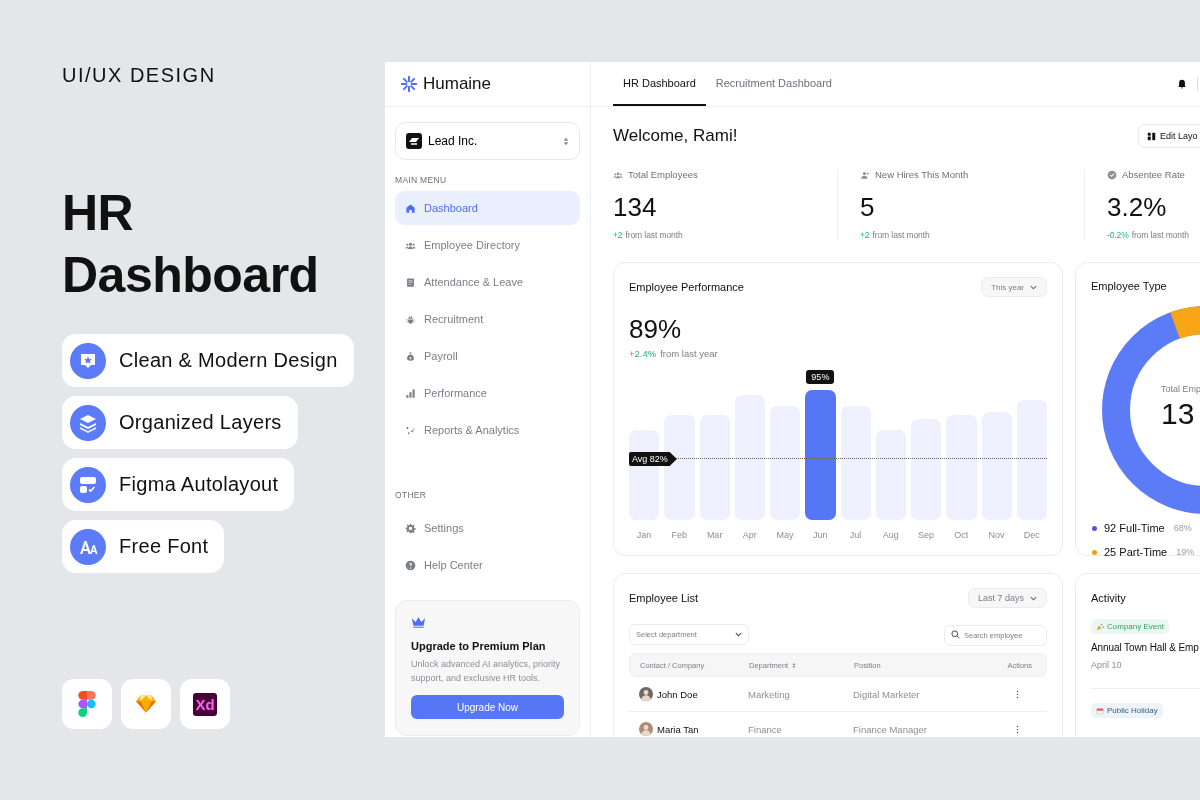 Image resolution: width=1200 pixels, height=800 pixels. What do you see at coordinates (410, 356) in the screenshot?
I see `money-bag-icon` at bounding box center [410, 356].